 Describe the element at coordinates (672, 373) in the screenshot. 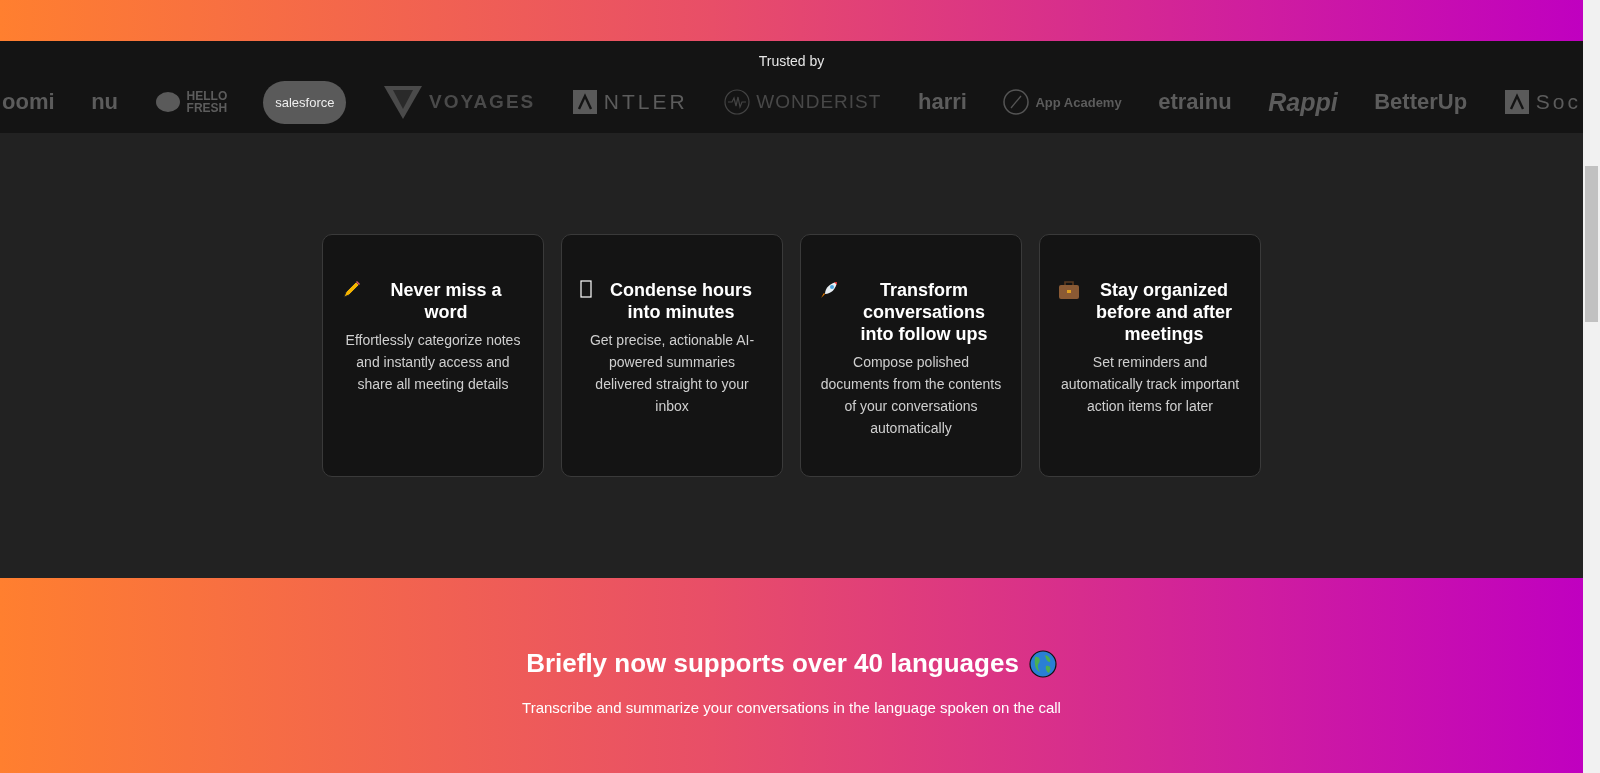

I see `feature-description: Get precise, actionable AI-powered summaries delivered straight to your inbox` at that location.